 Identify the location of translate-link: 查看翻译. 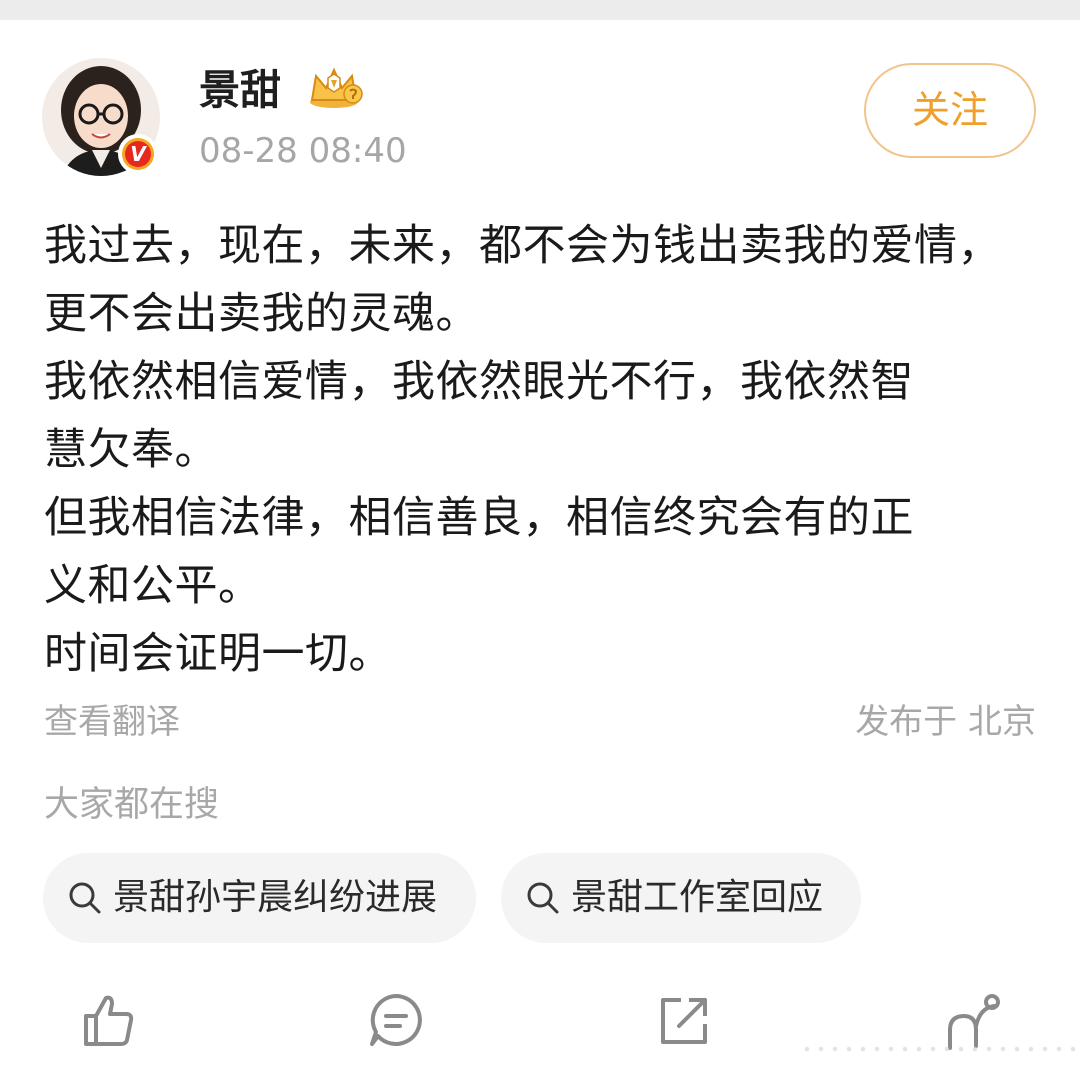
(112, 722).